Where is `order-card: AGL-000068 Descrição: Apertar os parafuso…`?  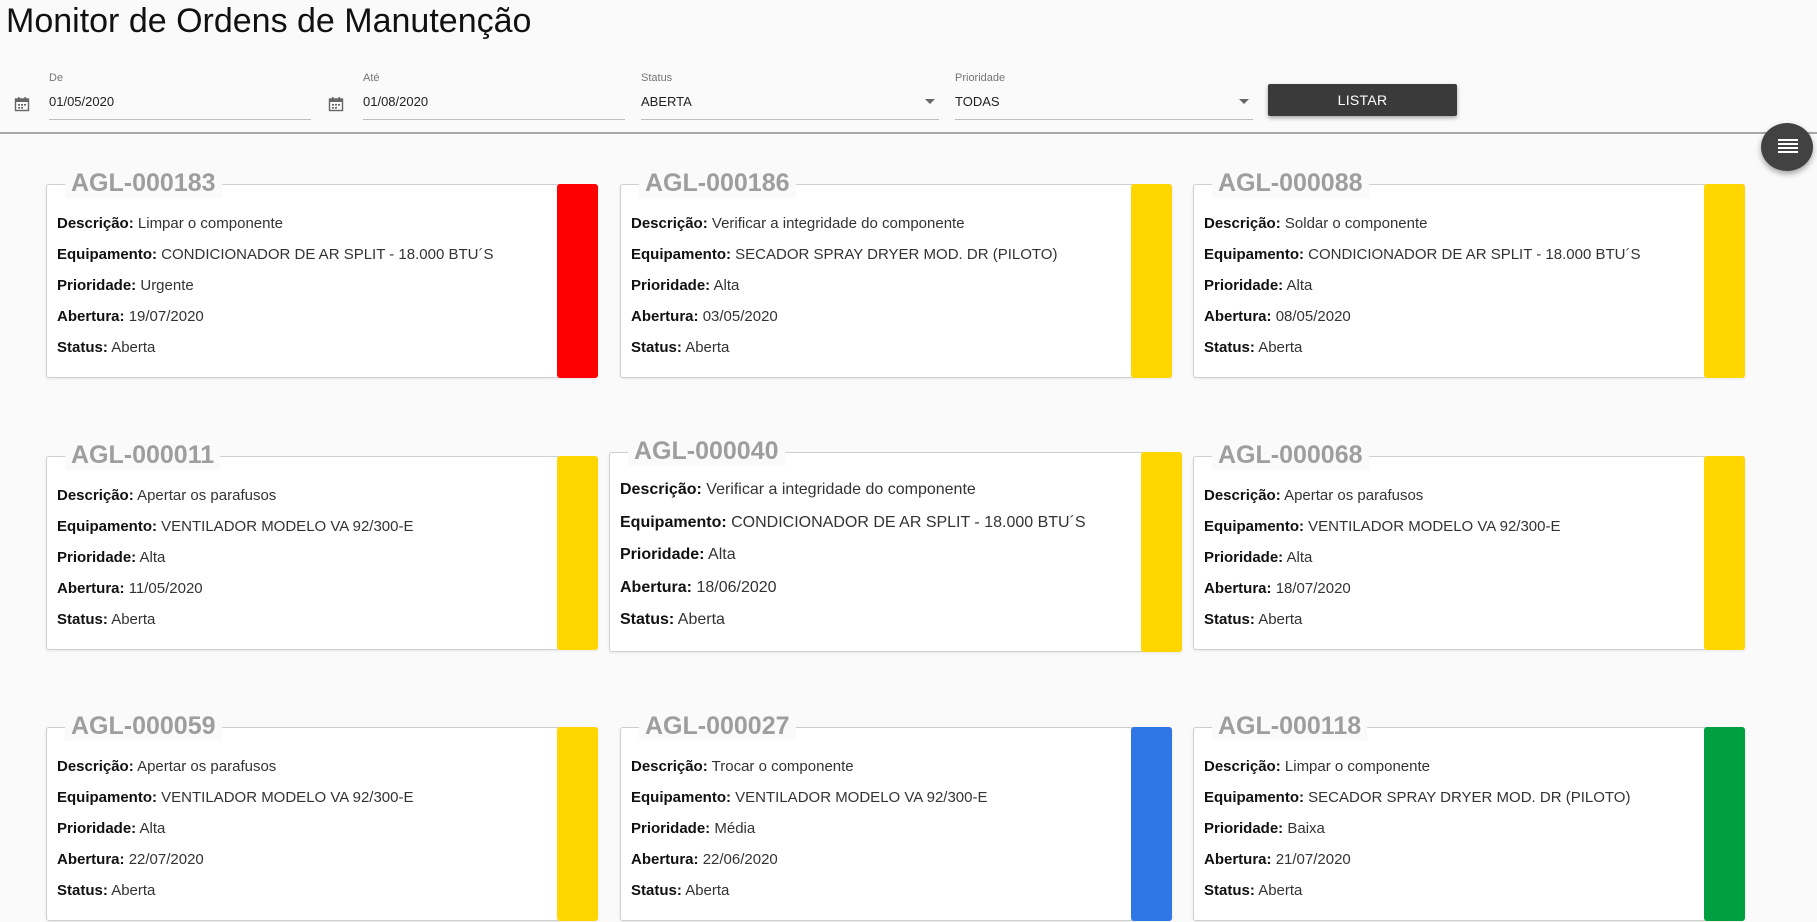
order-card: AGL-000068 Descrição: Apertar os parafuso… is located at coordinates (1469, 545).